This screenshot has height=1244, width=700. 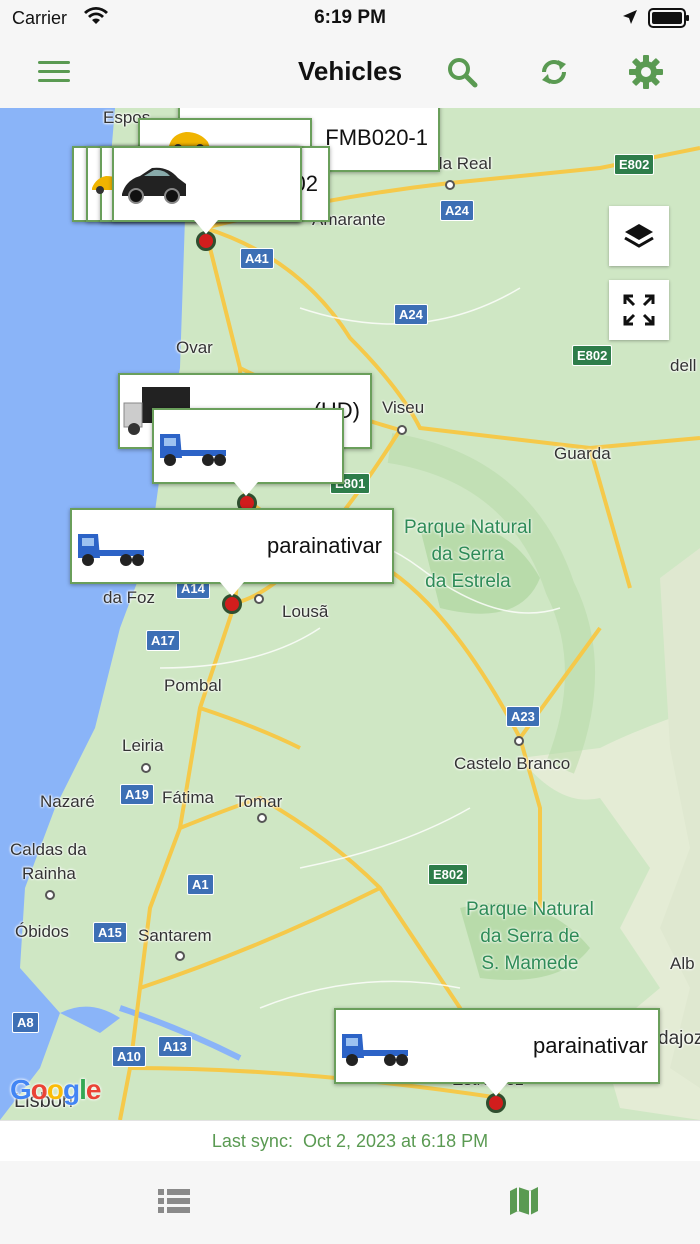 I want to click on place-label: Rainha, so click(x=49, y=873).